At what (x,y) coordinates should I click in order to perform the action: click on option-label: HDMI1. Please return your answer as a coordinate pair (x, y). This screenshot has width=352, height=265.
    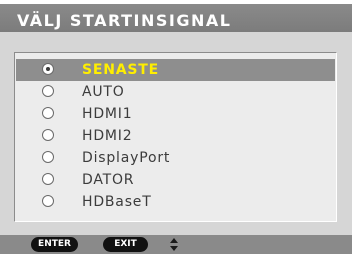
    Looking at the image, I should click on (107, 114).